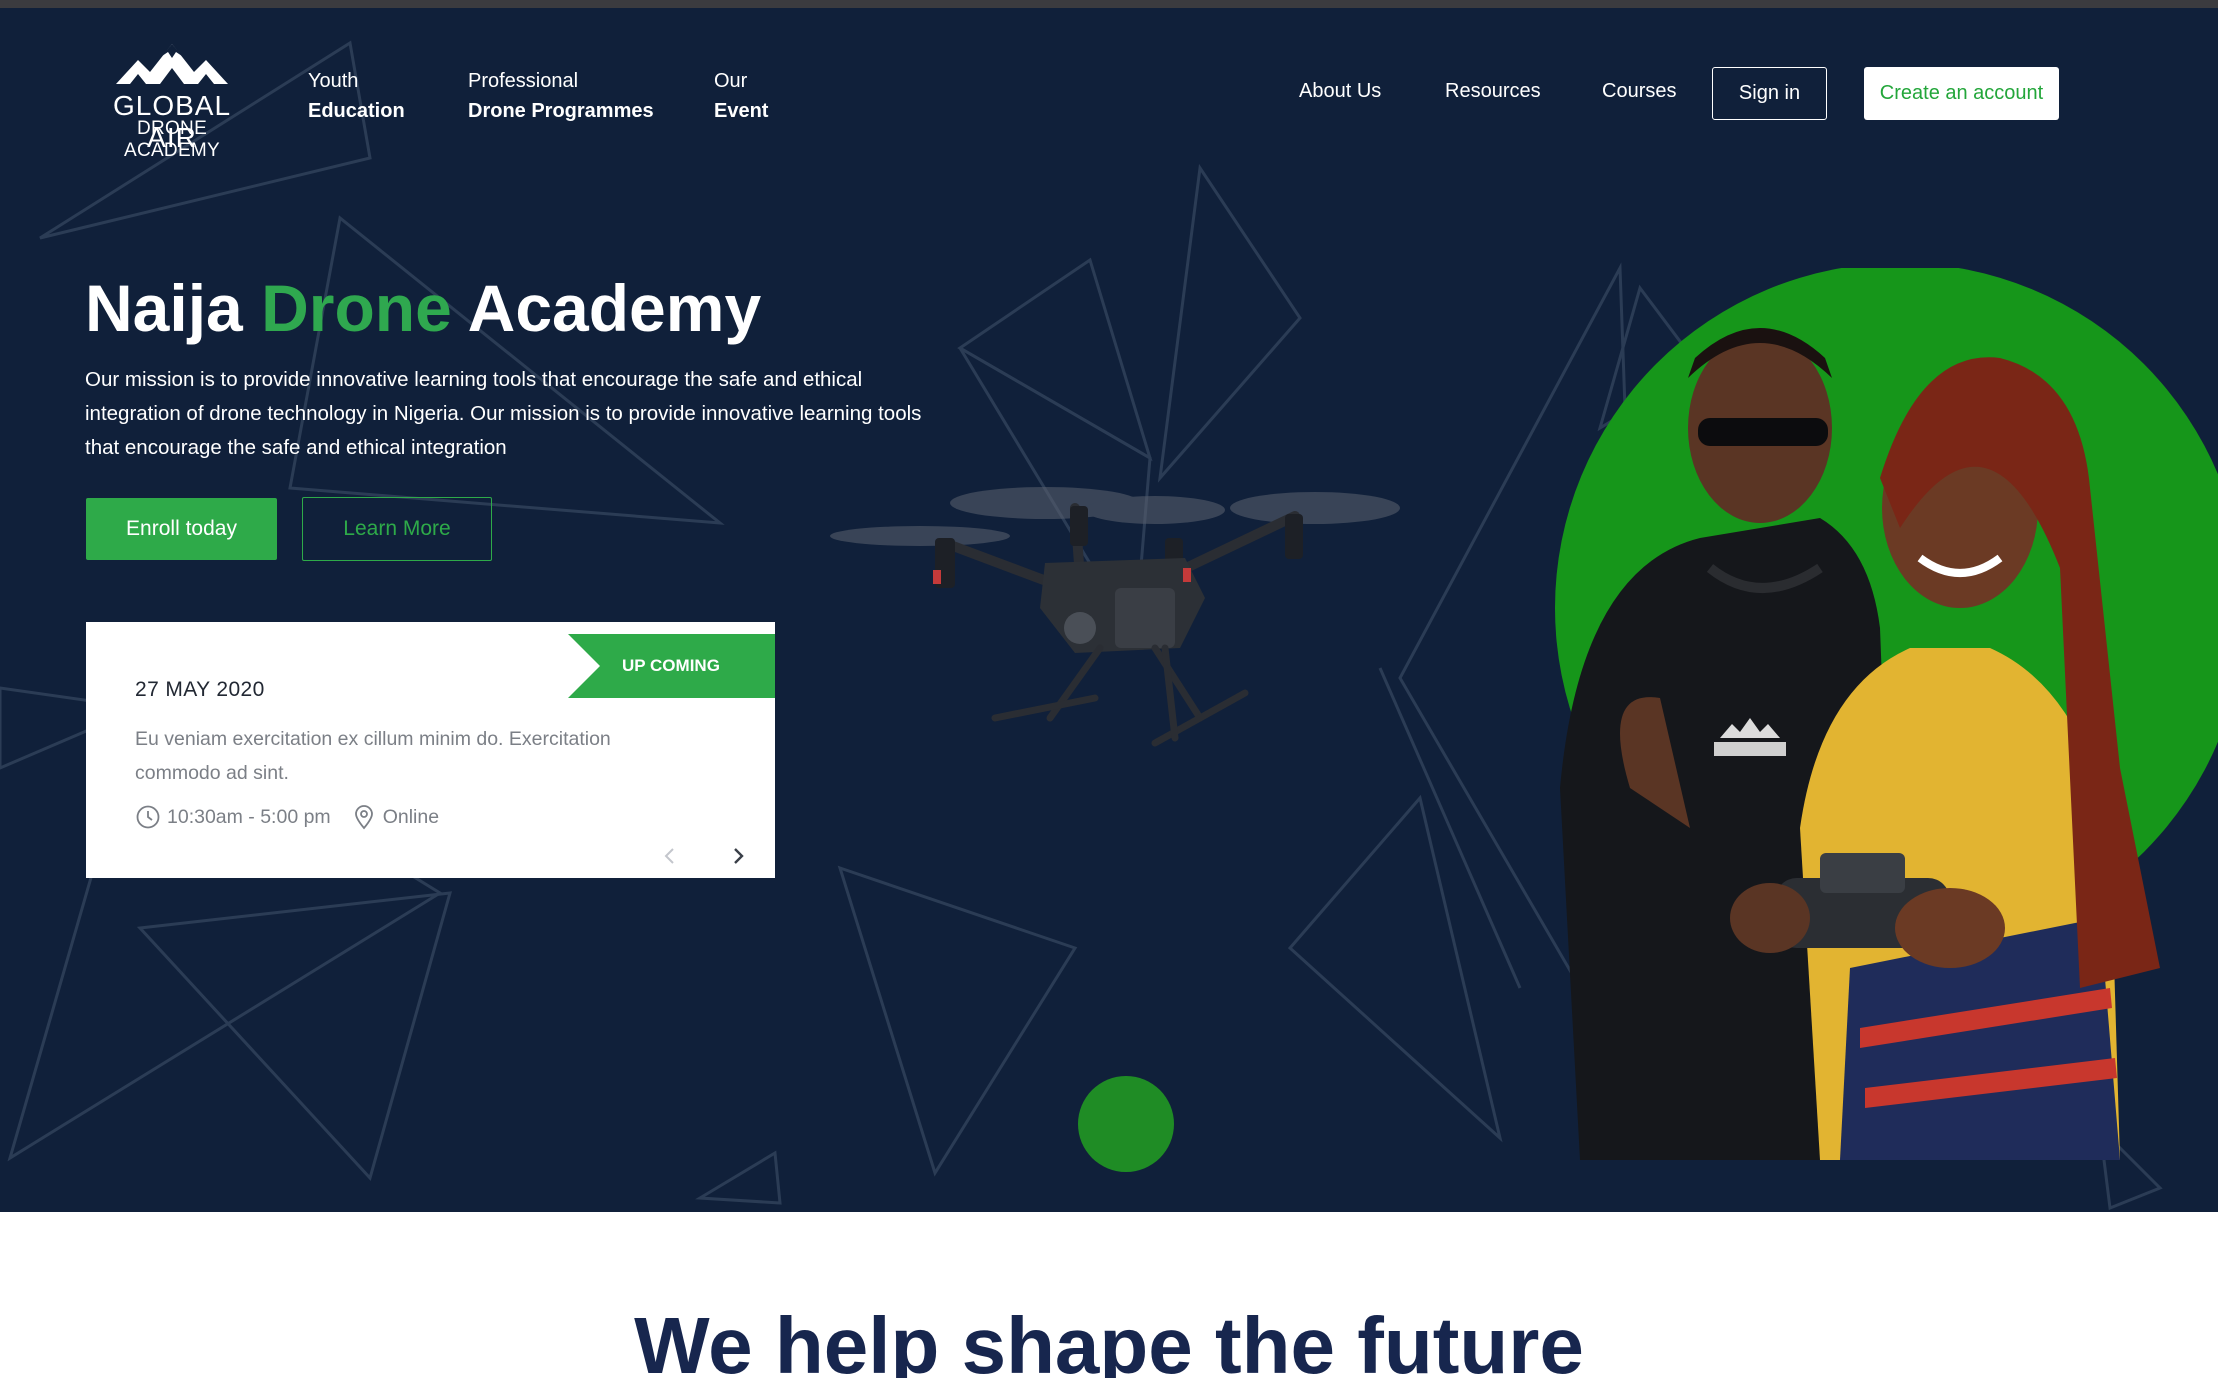 This screenshot has width=2218, height=1378. What do you see at coordinates (671, 666) in the screenshot?
I see `upcoming-badge: UP COMING` at bounding box center [671, 666].